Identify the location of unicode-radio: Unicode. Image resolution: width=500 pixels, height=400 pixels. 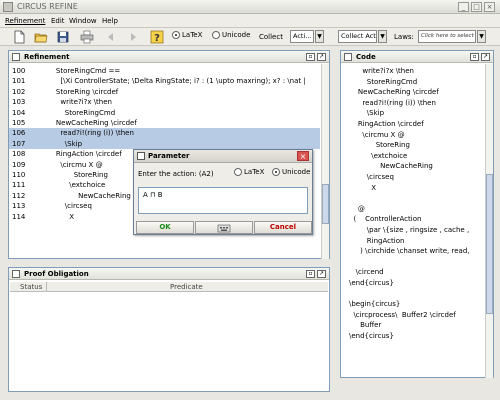
(231, 35).